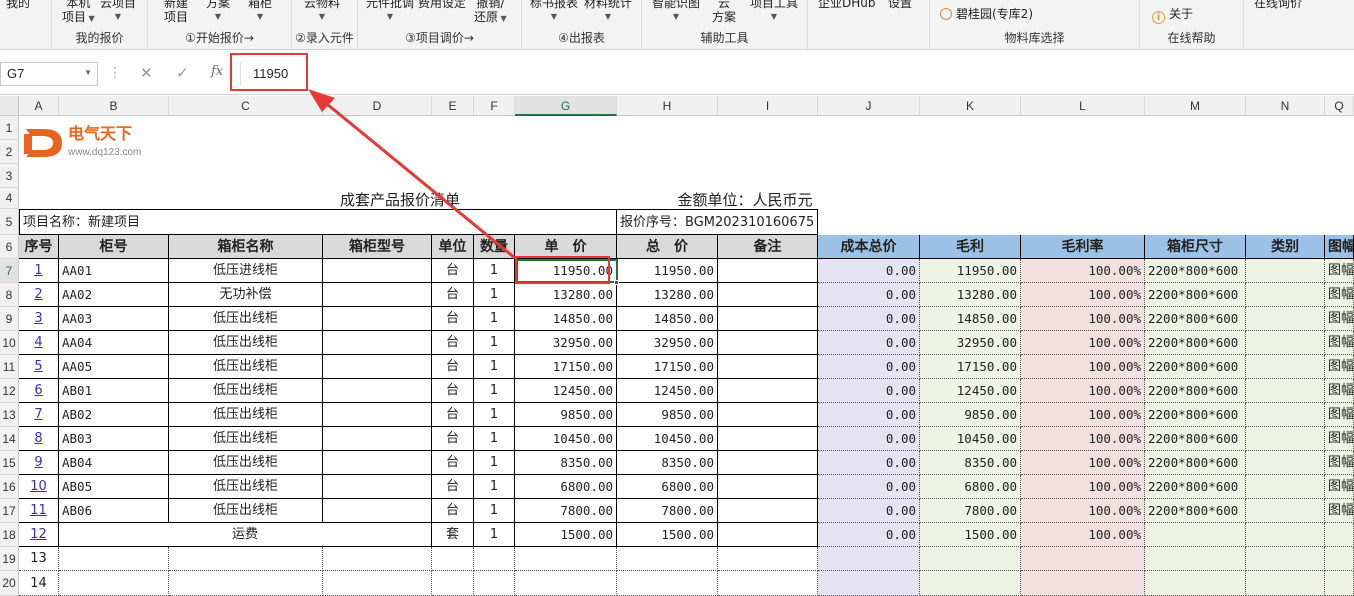  Describe the element at coordinates (9, 487) in the screenshot. I see `row-header-16: 16` at that location.